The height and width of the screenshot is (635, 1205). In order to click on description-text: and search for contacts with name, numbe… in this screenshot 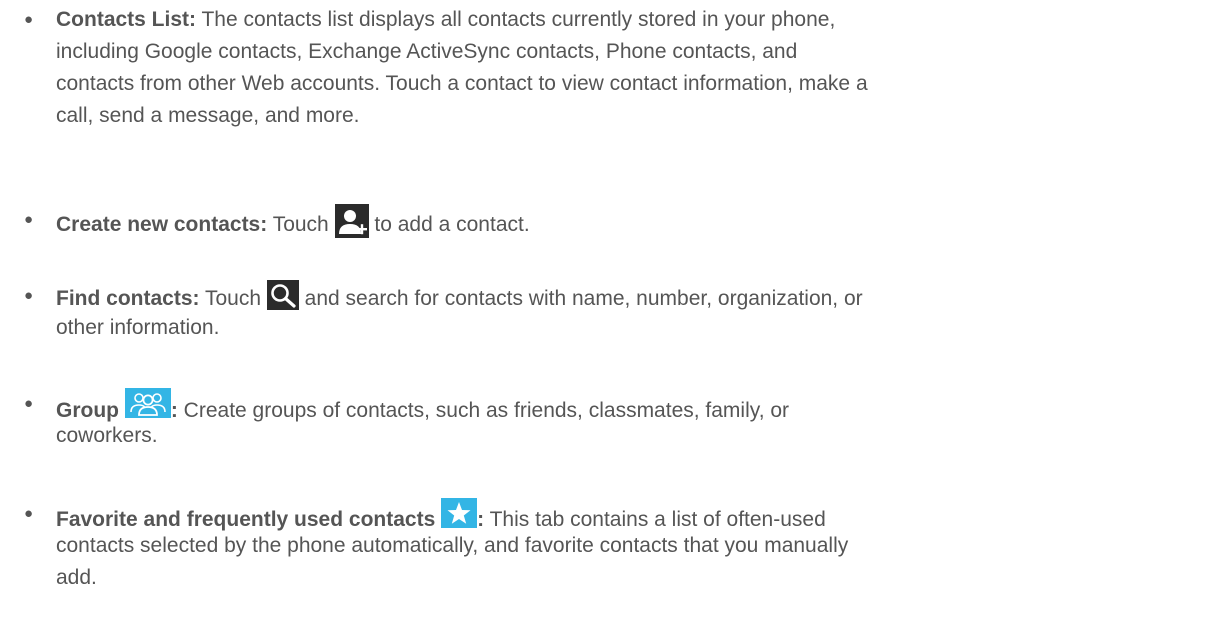, I will do `click(580, 298)`.